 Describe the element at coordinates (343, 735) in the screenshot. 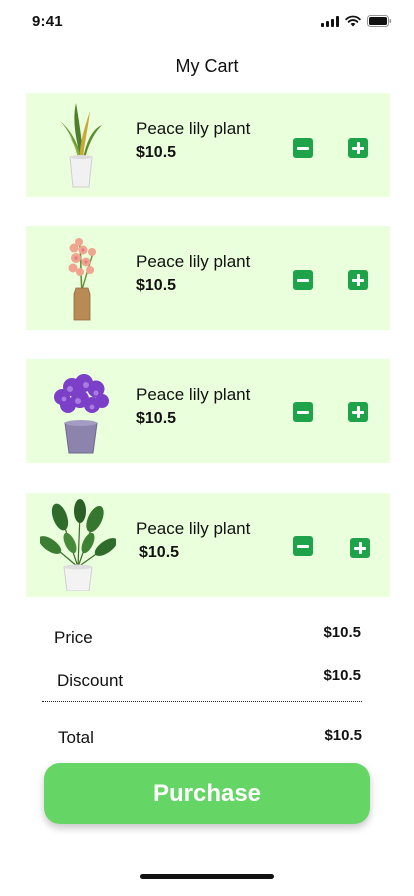

I see `total-value: $10.5` at that location.